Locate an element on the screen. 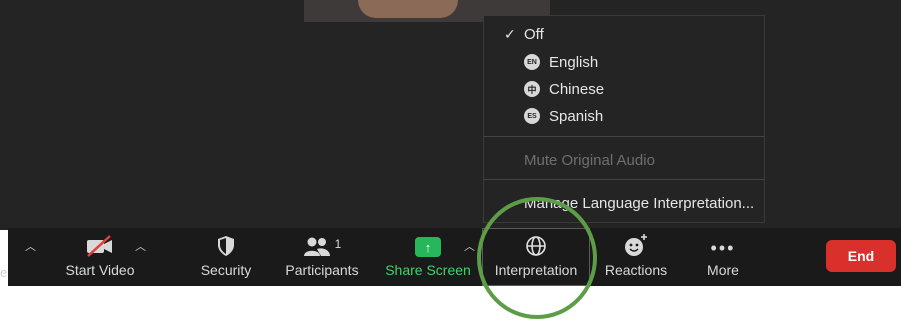 This screenshot has height=320, width=901. participants-button: 1 Participants is located at coordinates (322, 257).